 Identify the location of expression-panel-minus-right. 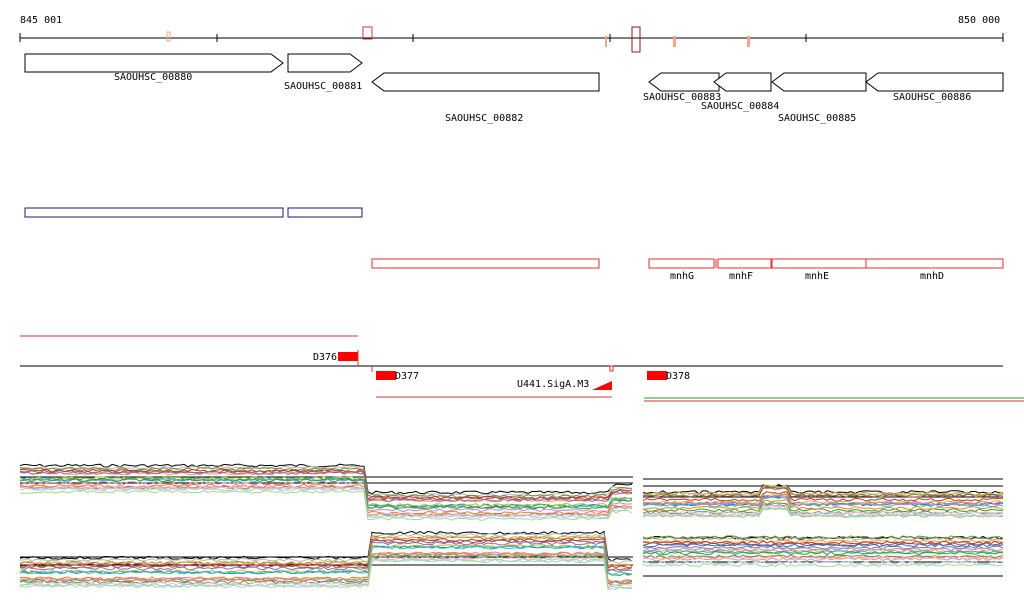
(823, 556).